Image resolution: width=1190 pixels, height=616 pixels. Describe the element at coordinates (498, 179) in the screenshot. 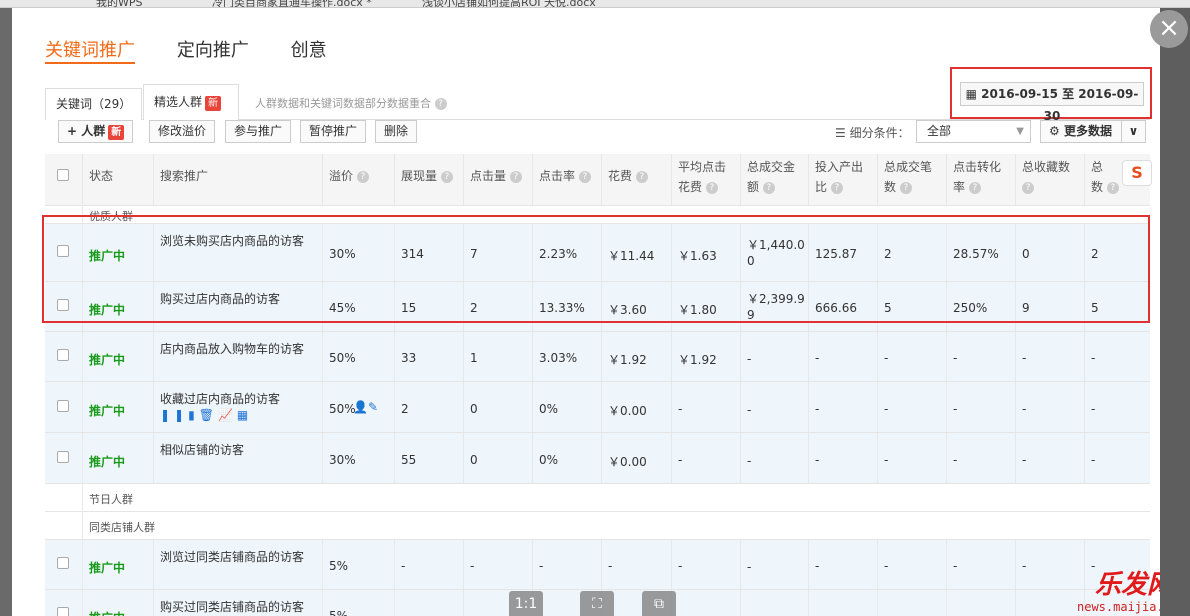

I see `header-clicks: 点击量 ?` at that location.